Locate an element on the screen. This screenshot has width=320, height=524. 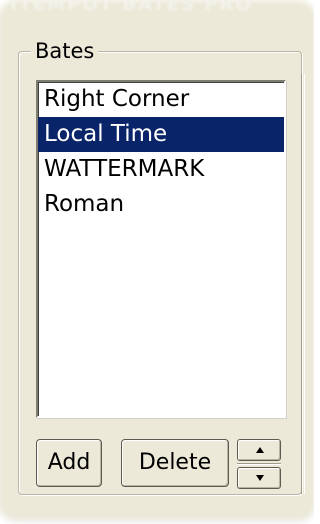
list-item-roman: Roman is located at coordinates (161, 204).